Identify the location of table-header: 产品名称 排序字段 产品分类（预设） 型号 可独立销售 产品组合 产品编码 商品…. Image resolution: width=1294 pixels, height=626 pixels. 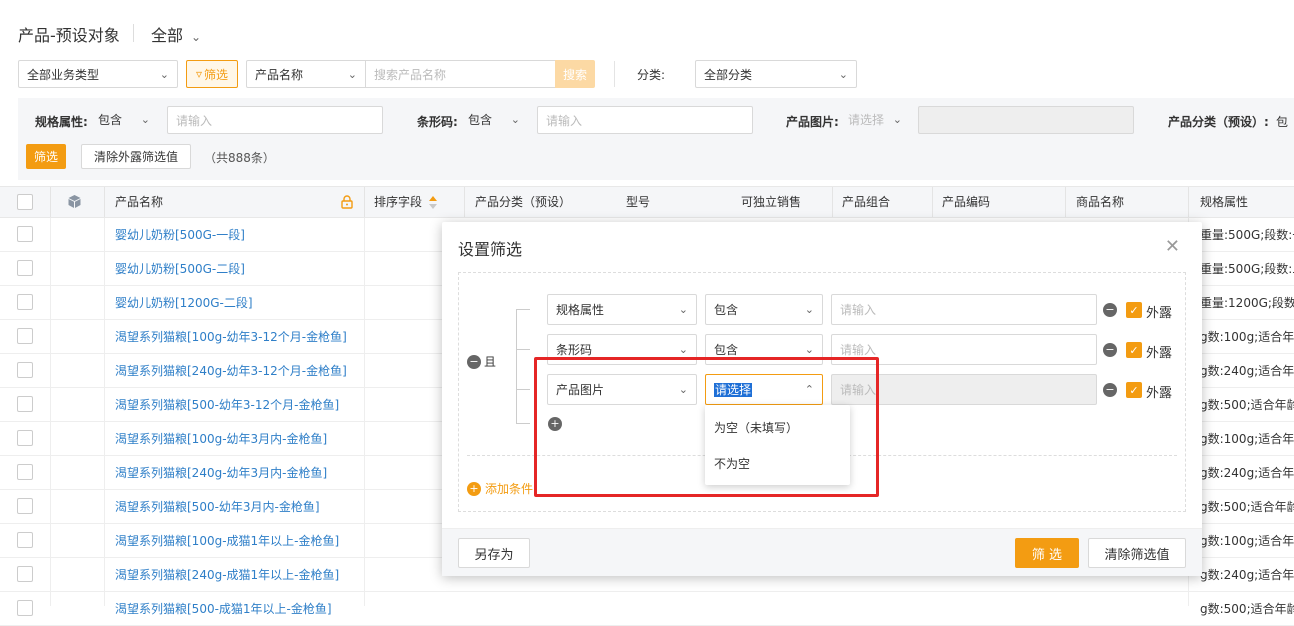
(647, 202).